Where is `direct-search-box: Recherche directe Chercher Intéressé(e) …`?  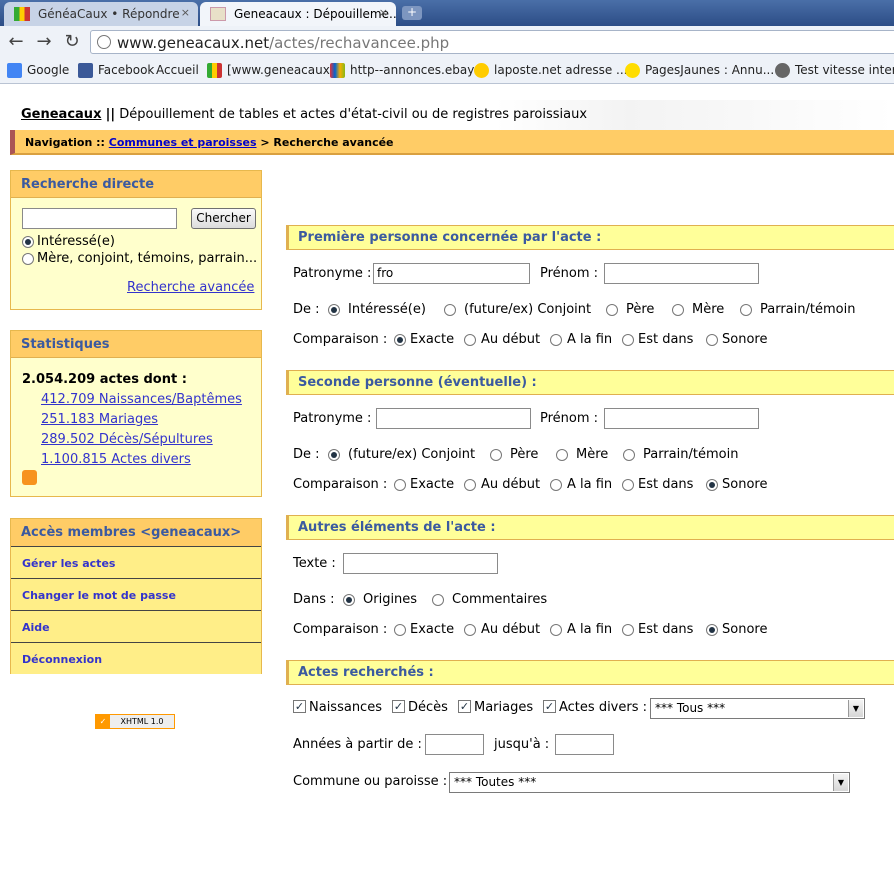
direct-search-box: Recherche directe Chercher Intéressé(e) … is located at coordinates (136, 240).